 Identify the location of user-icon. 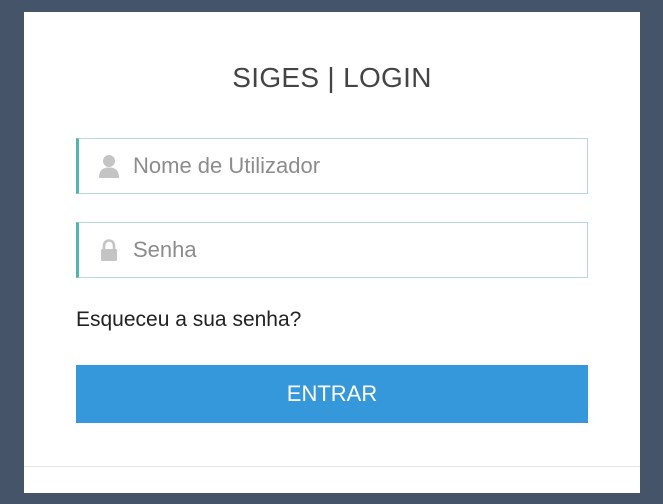
(109, 166).